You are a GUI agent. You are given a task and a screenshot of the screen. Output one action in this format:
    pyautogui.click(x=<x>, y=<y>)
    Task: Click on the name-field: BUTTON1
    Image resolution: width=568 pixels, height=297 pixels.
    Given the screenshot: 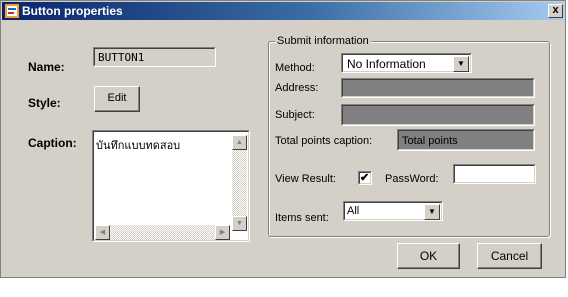 What is the action you would take?
    pyautogui.click(x=154, y=57)
    